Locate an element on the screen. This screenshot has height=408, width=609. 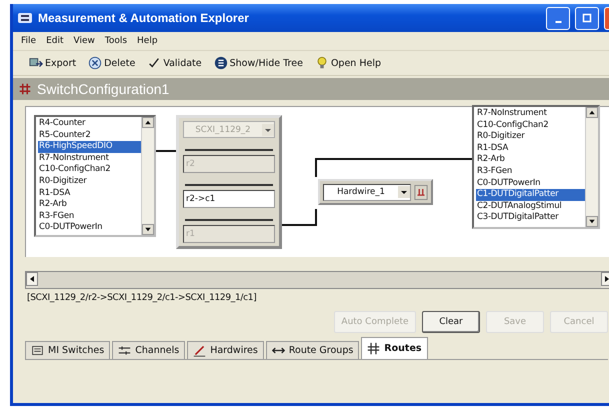
list-item: C2-DUTAnalogStimul is located at coordinates (530, 206).